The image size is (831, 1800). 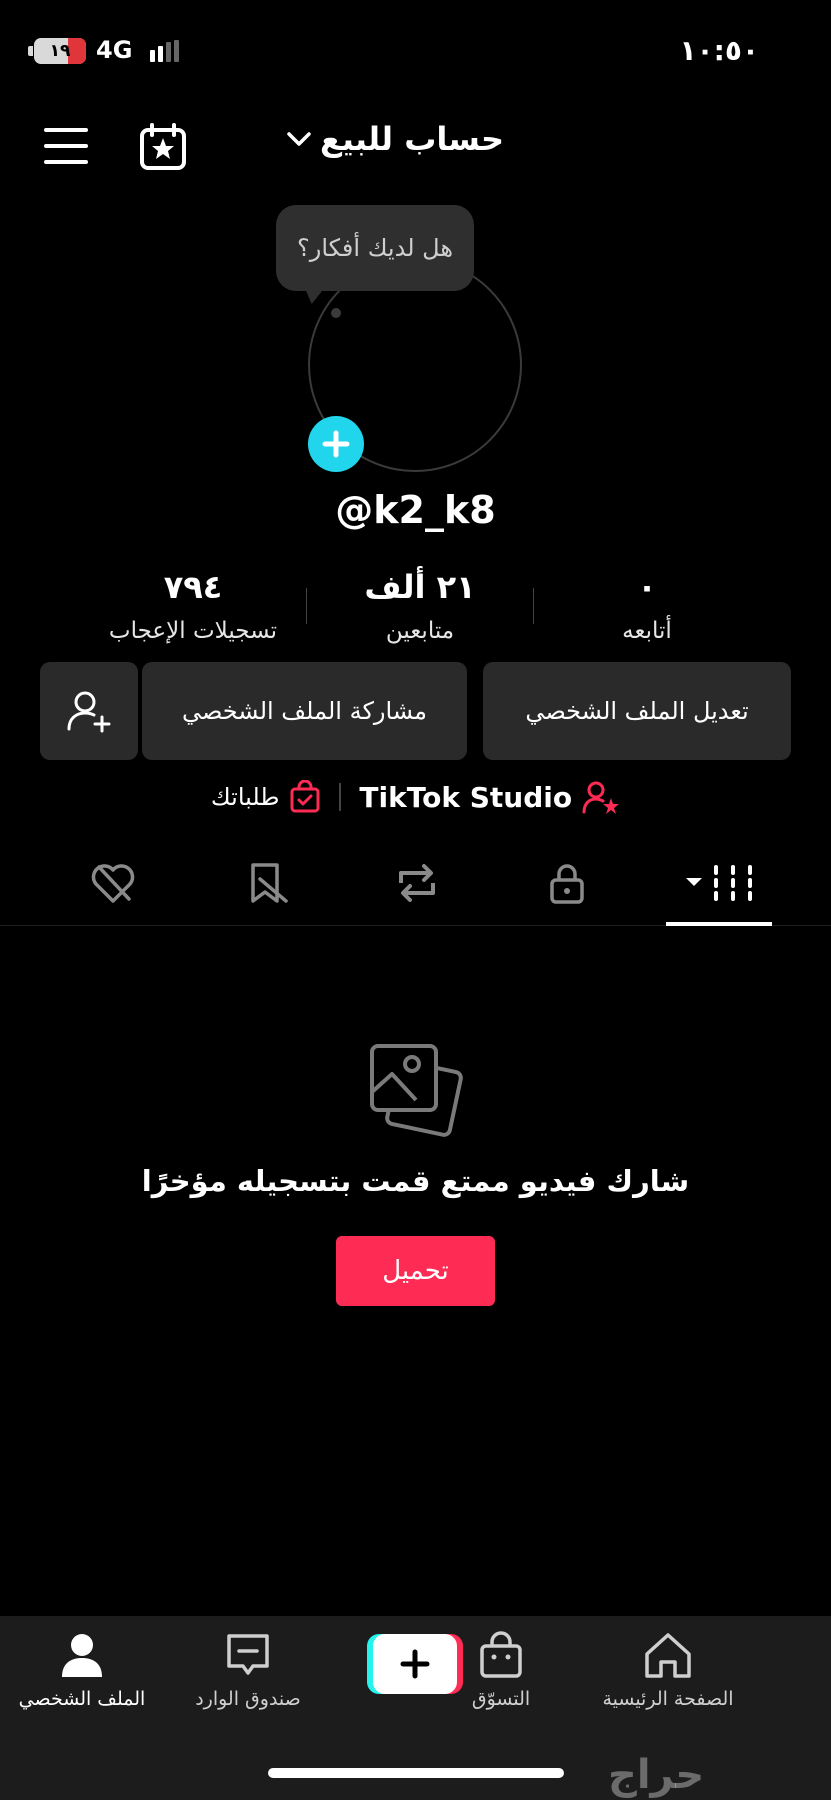 I want to click on add-user-icon, so click(x=89, y=712).